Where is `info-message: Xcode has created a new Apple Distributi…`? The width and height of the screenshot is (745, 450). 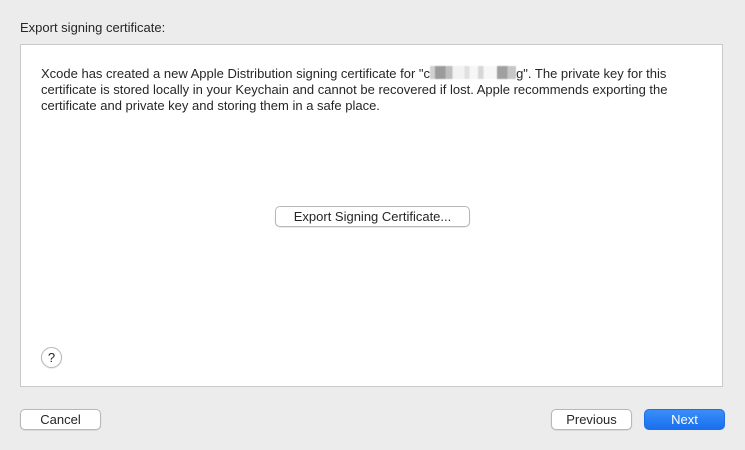
info-message: Xcode has created a new Apple Distributi… is located at coordinates (376, 90).